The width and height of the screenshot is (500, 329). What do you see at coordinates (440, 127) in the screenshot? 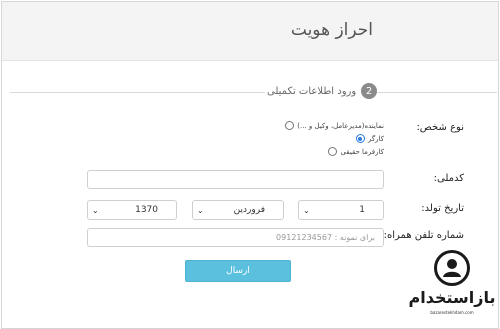
I see `person-type-label: نوع شخص:` at bounding box center [440, 127].